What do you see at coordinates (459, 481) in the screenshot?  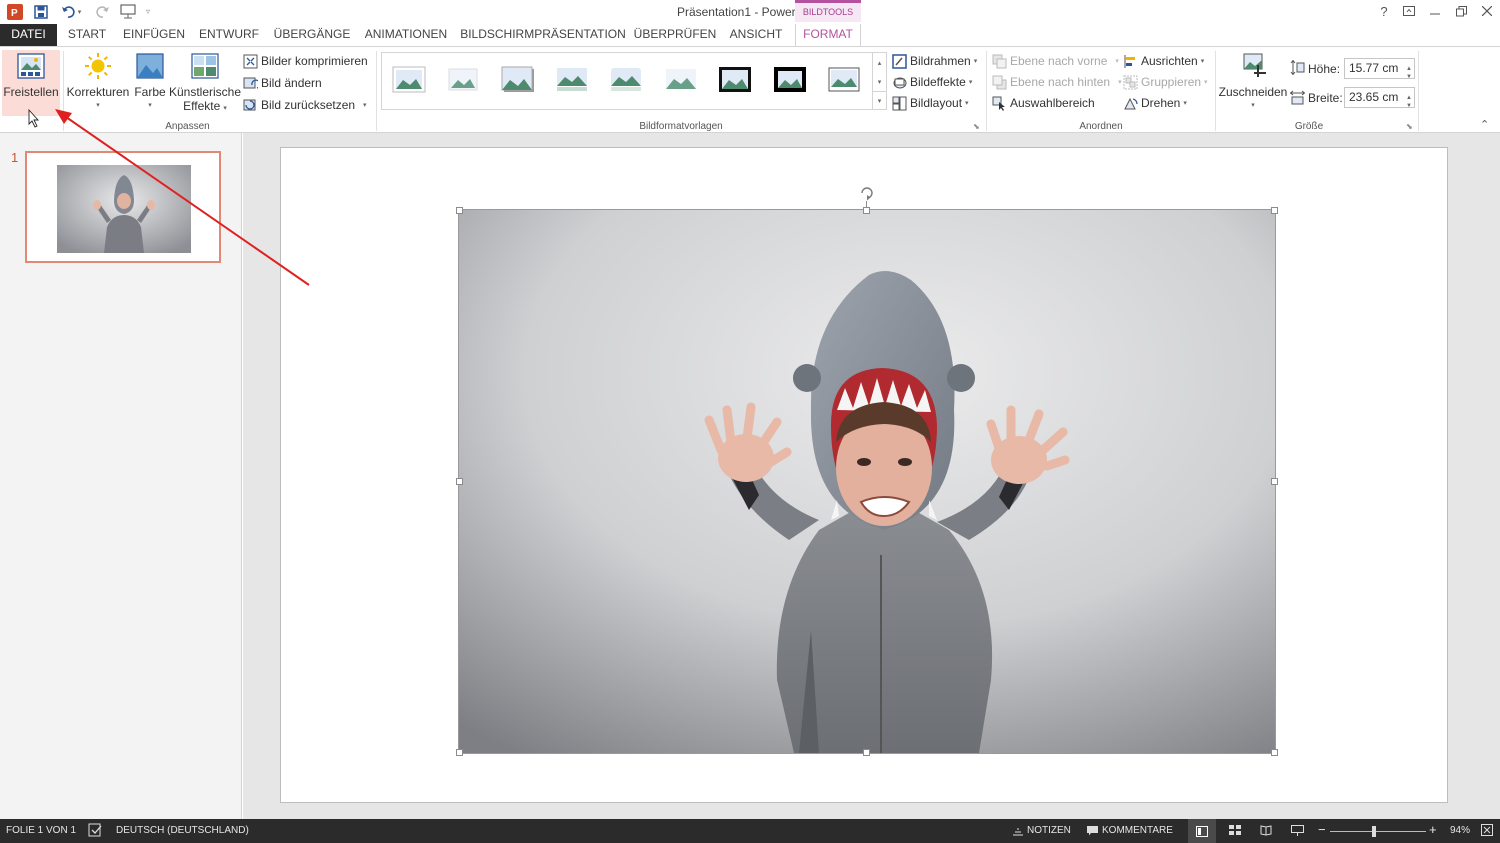 I see `resize-handle-left` at bounding box center [459, 481].